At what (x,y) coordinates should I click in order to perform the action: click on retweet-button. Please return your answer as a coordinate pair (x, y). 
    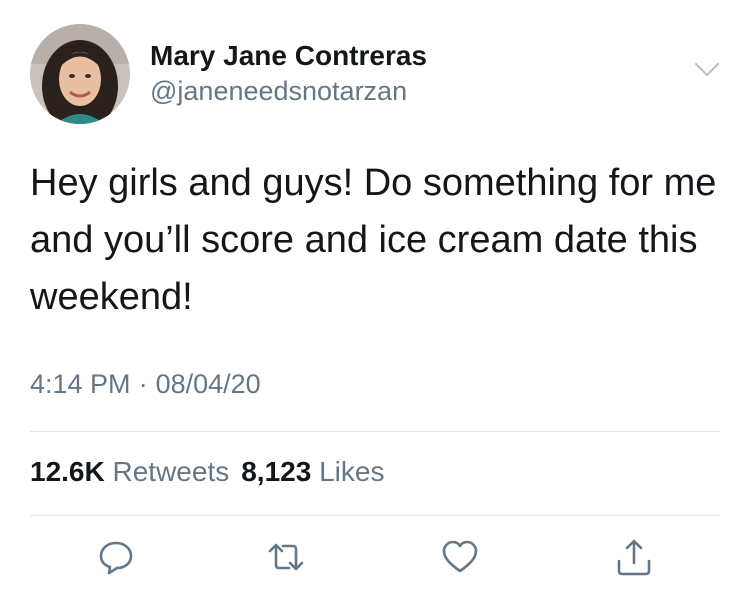
    Looking at the image, I should click on (286, 557).